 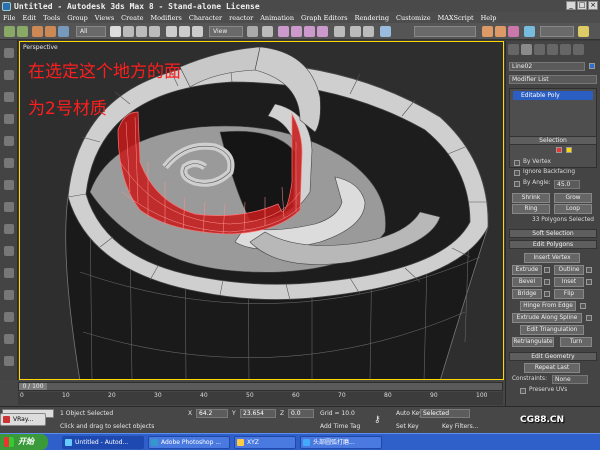 What do you see at coordinates (241, 18) in the screenshot?
I see `menu-reactor: reactor` at bounding box center [241, 18].